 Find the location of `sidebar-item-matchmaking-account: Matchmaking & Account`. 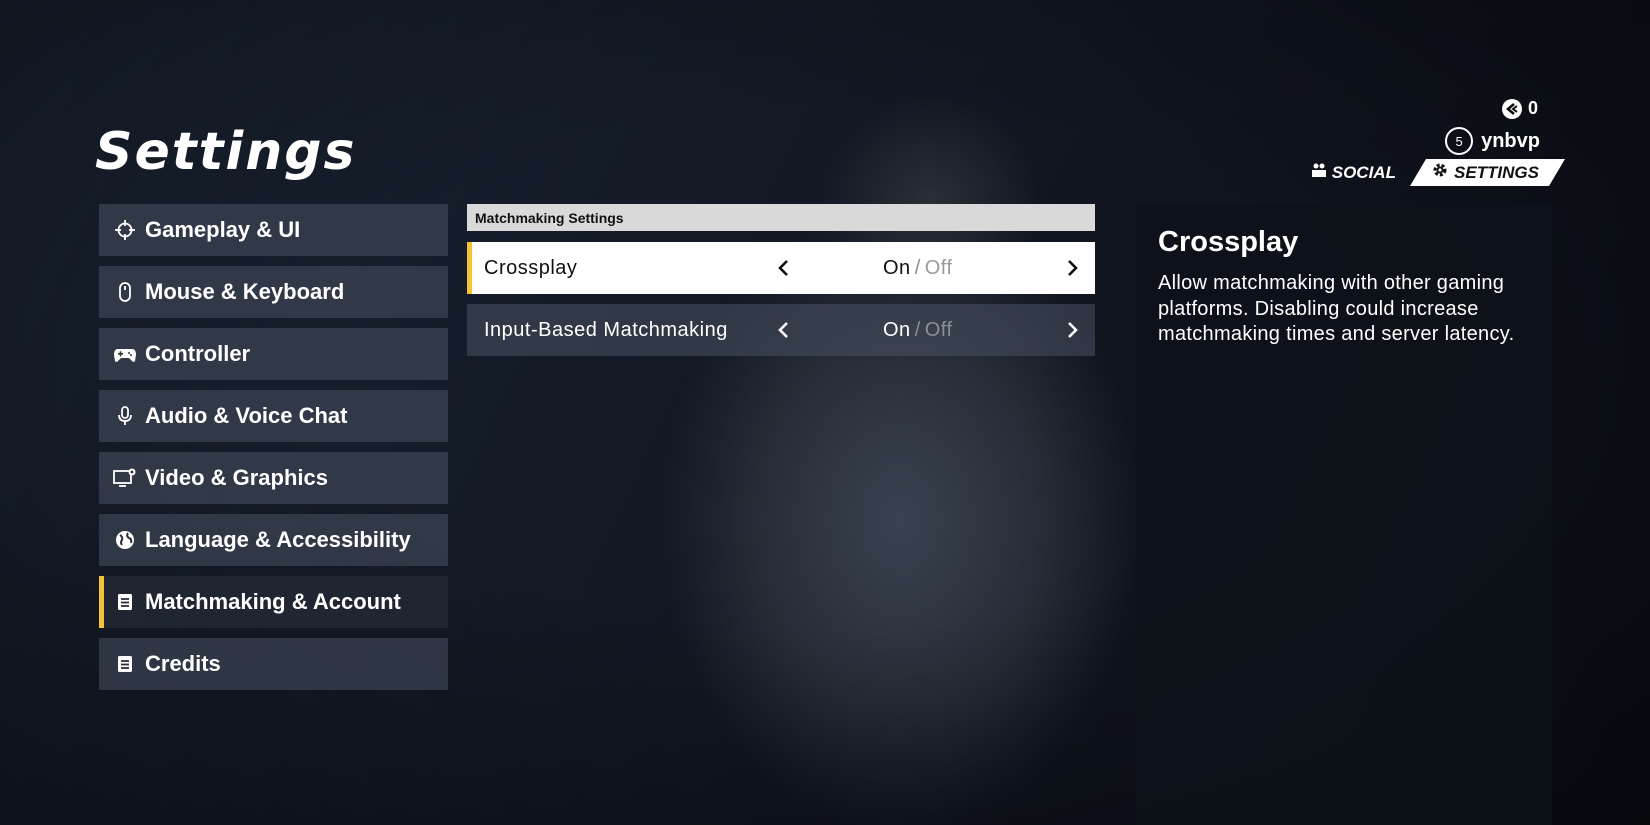

sidebar-item-matchmaking-account: Matchmaking & Account is located at coordinates (273, 602).